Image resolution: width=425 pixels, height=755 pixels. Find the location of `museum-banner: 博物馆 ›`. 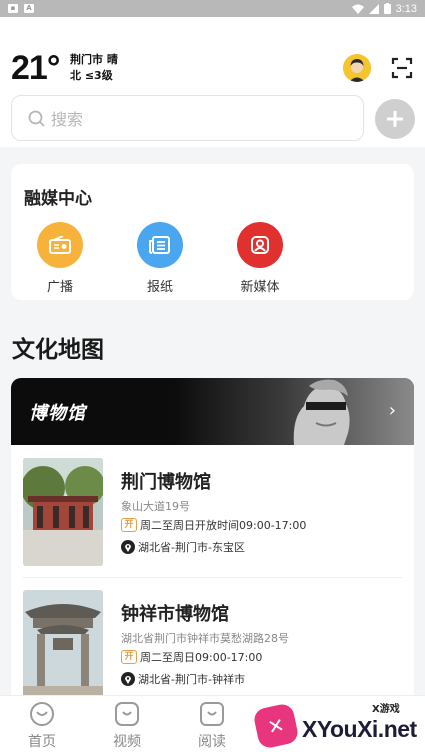

museum-banner: 博物馆 › is located at coordinates (212, 411).